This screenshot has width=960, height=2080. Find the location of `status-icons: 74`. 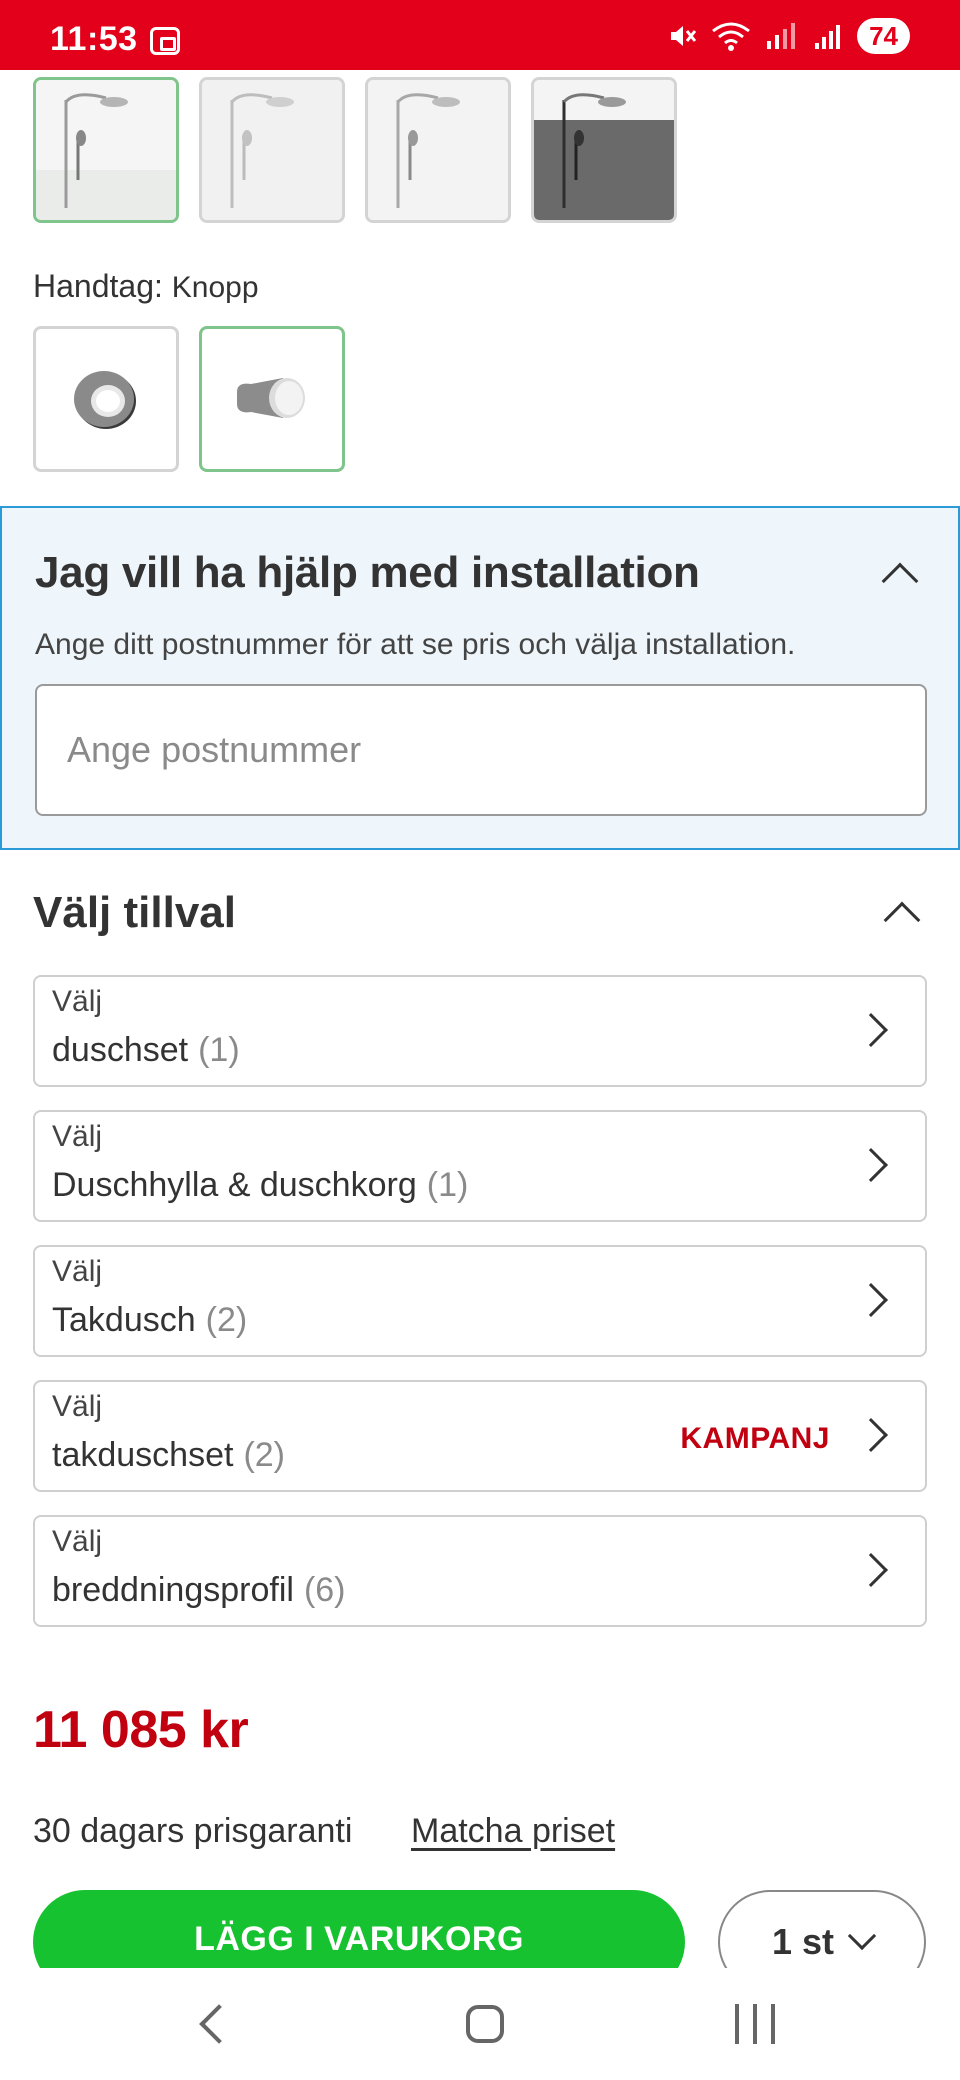

status-icons: 74 is located at coordinates (788, 36).